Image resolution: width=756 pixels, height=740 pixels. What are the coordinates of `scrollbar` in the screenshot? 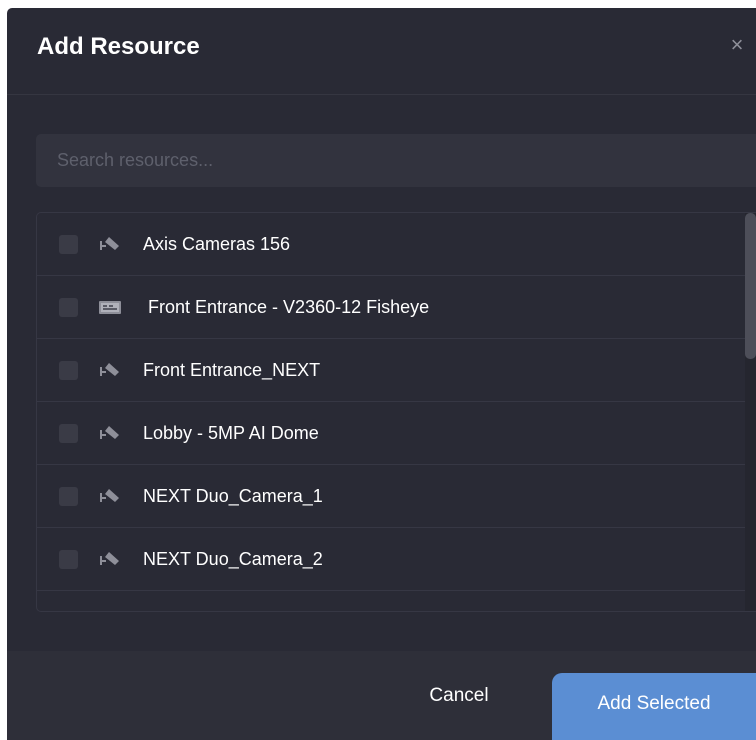 It's located at (750, 412).